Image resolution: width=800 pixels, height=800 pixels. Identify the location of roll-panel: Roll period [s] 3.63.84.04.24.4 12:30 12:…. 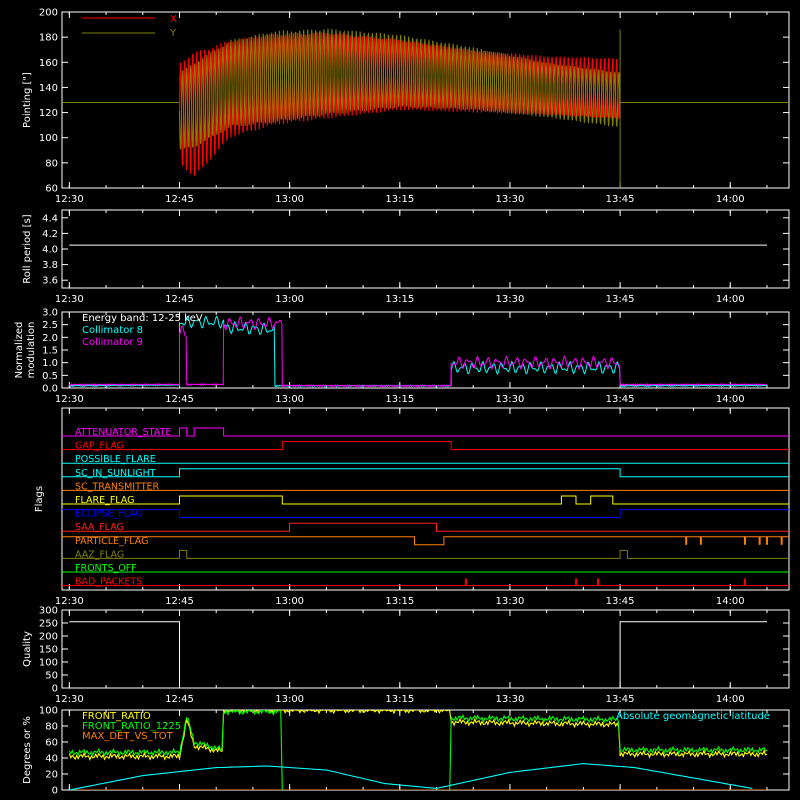
(406, 257).